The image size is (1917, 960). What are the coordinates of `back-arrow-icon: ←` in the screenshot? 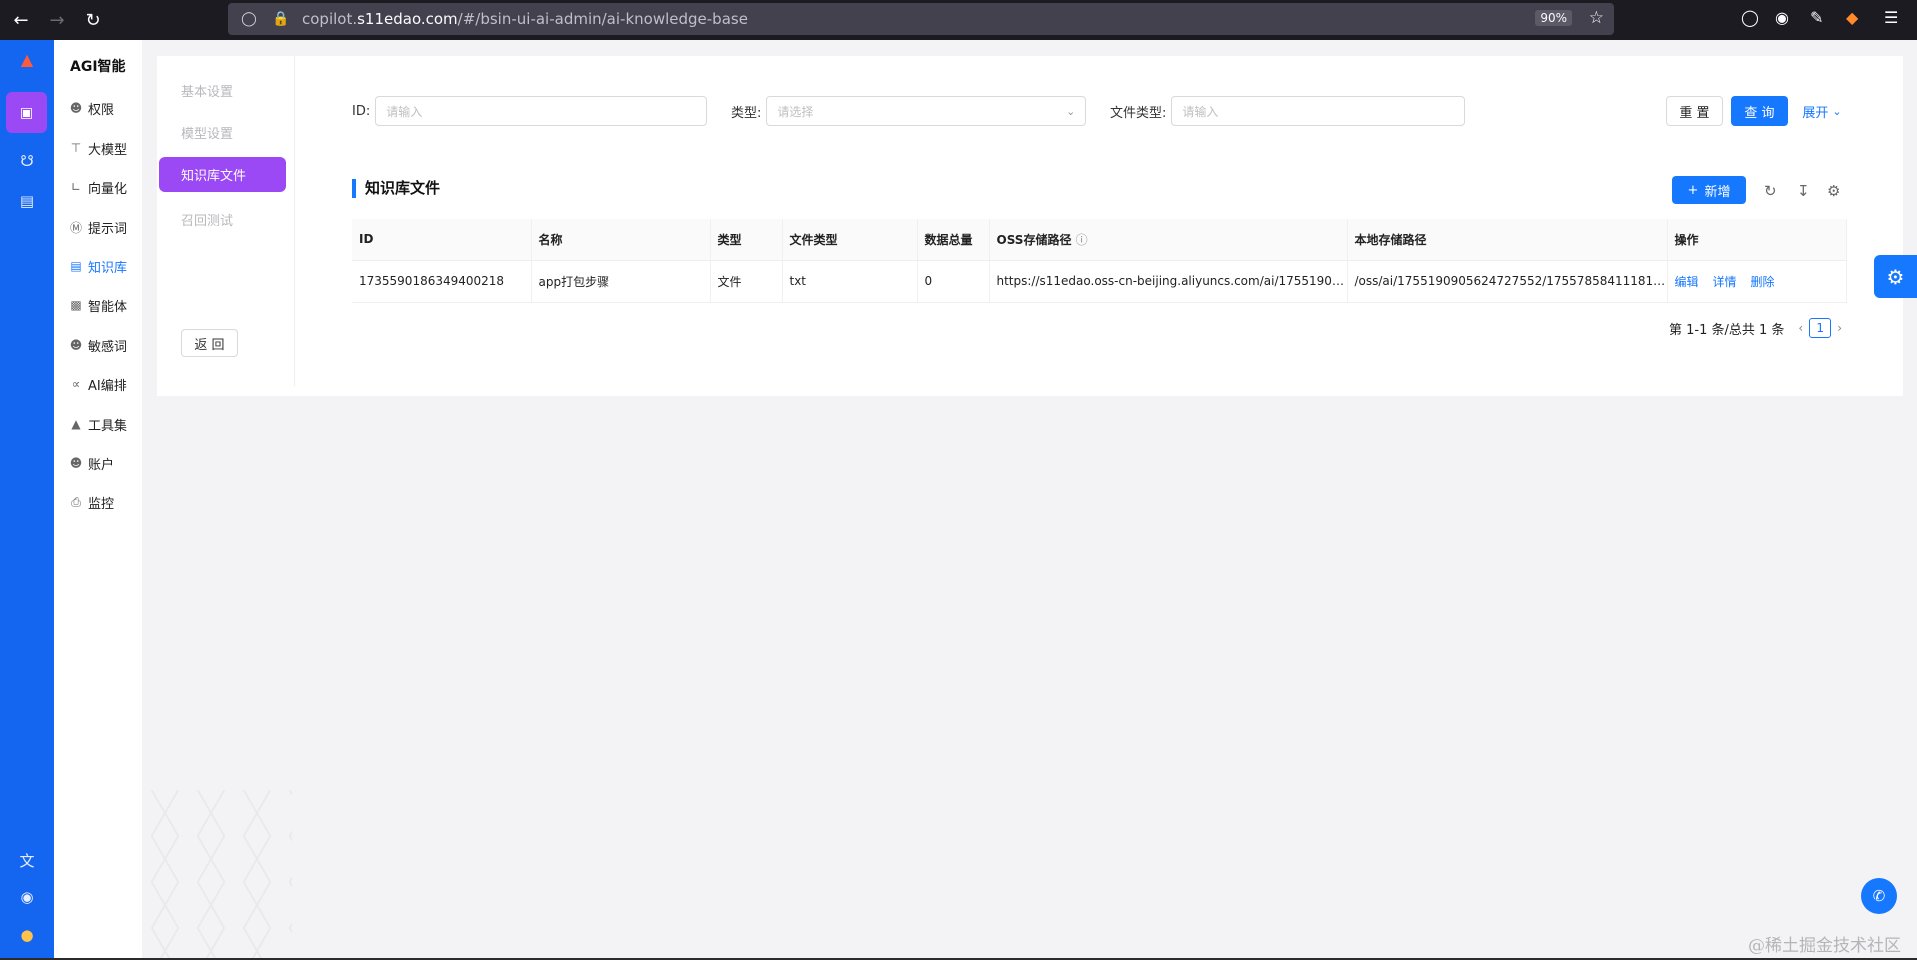 It's located at (21, 20).